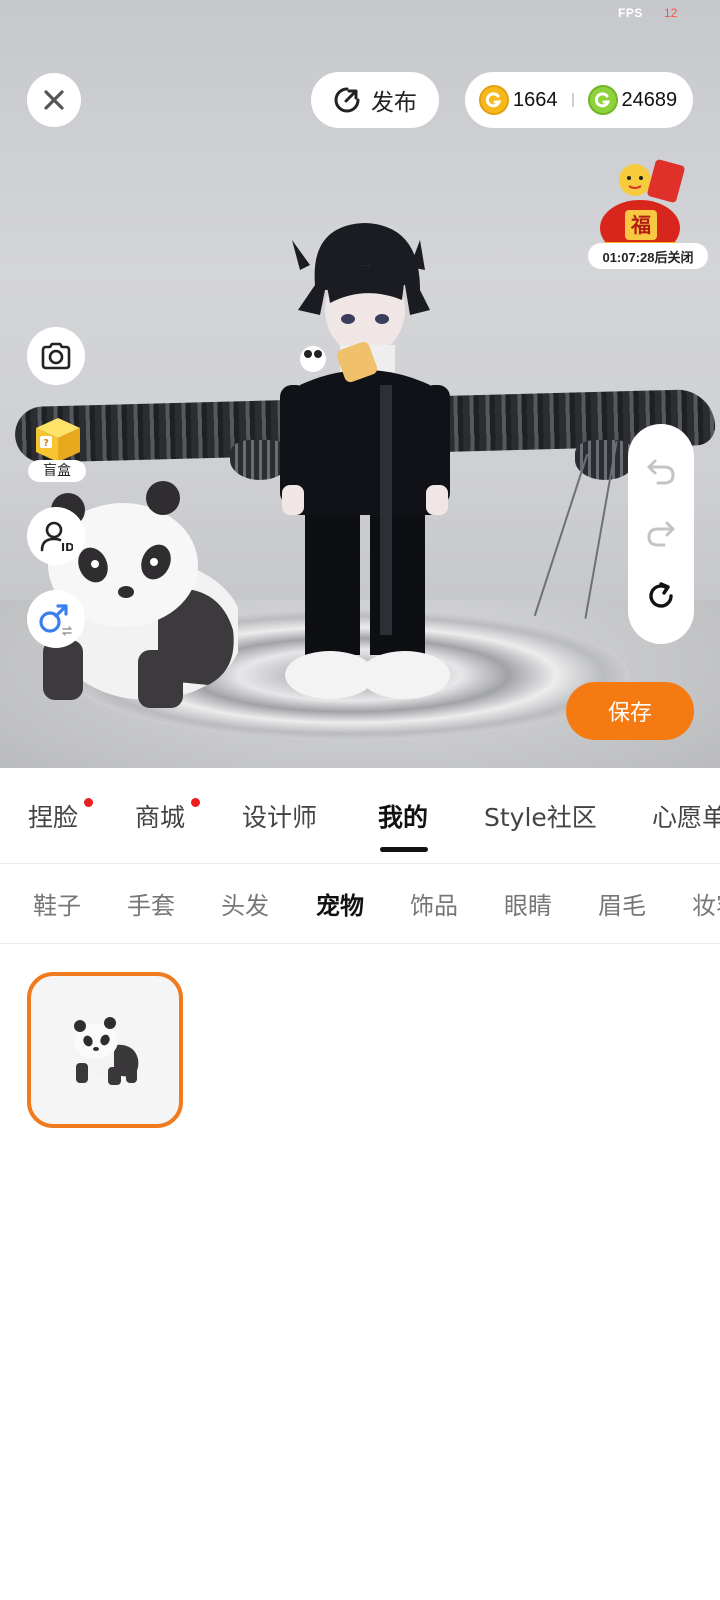 Image resolution: width=720 pixels, height=1600 pixels. What do you see at coordinates (195, 802) in the screenshot?
I see `tab-store-notification-dot` at bounding box center [195, 802].